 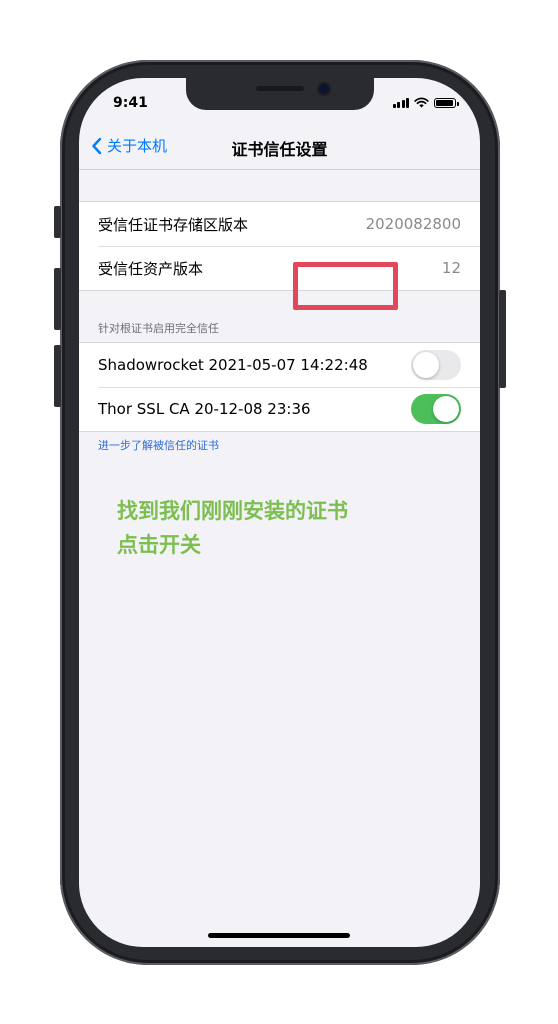 What do you see at coordinates (130, 103) in the screenshot?
I see `status-time: 9:41` at bounding box center [130, 103].